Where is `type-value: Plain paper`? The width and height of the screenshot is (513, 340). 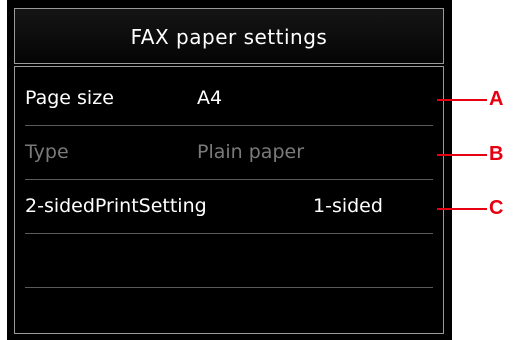
type-value: Plain paper is located at coordinates (251, 152).